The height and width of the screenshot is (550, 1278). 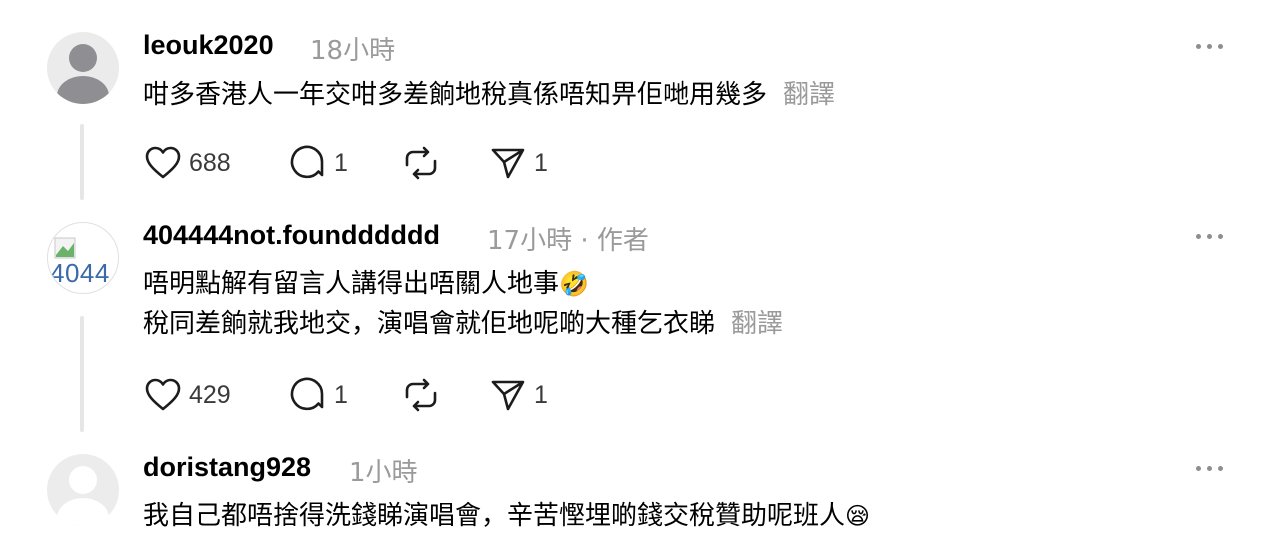 What do you see at coordinates (291, 235) in the screenshot?
I see `username: 404444not.foundddddd` at bounding box center [291, 235].